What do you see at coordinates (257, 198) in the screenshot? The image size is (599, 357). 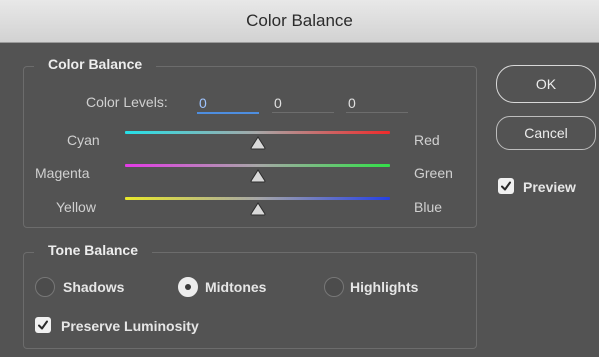 I see `yellow-blue-slider-track` at bounding box center [257, 198].